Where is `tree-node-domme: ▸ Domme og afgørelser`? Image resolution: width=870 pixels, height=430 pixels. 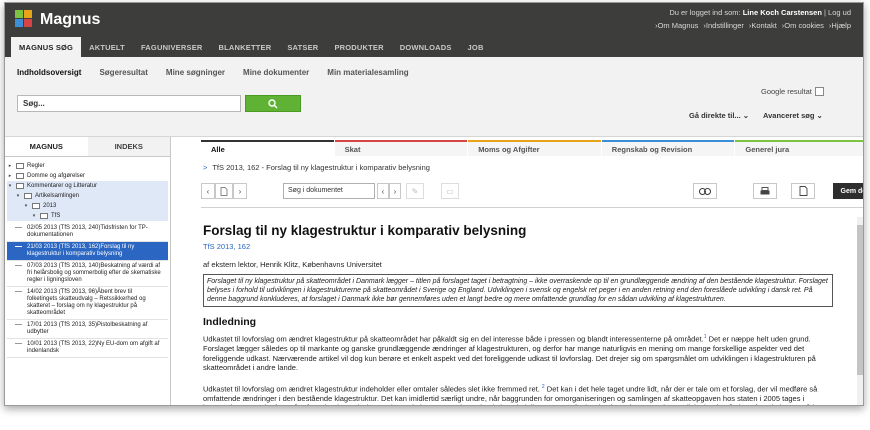
tree-node-domme: ▸ Domme og afgørelser is located at coordinates (87, 176).